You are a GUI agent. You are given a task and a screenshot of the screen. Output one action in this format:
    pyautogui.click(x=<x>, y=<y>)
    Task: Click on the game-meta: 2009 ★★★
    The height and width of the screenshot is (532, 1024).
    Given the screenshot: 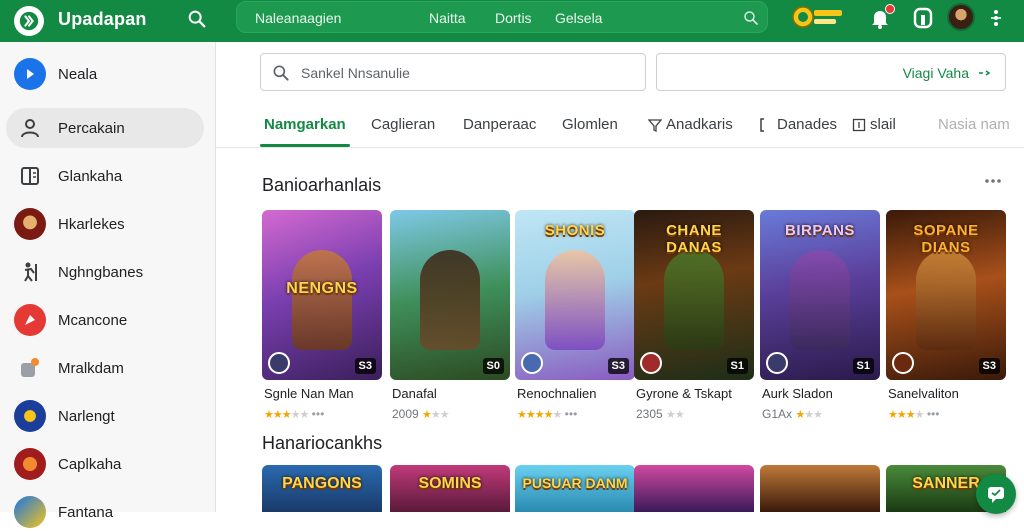 What is the action you would take?
    pyautogui.click(x=421, y=414)
    